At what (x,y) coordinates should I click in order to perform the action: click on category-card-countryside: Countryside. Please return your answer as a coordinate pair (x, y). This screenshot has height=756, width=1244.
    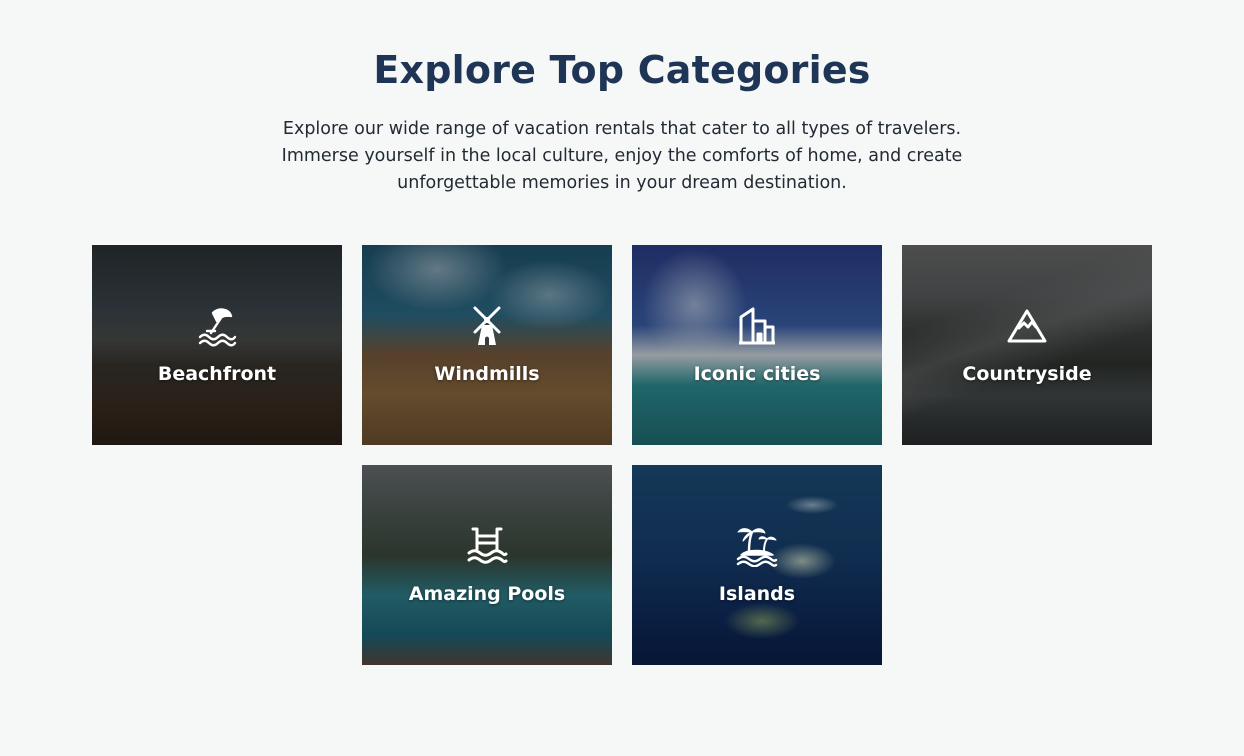
    Looking at the image, I should click on (1027, 345).